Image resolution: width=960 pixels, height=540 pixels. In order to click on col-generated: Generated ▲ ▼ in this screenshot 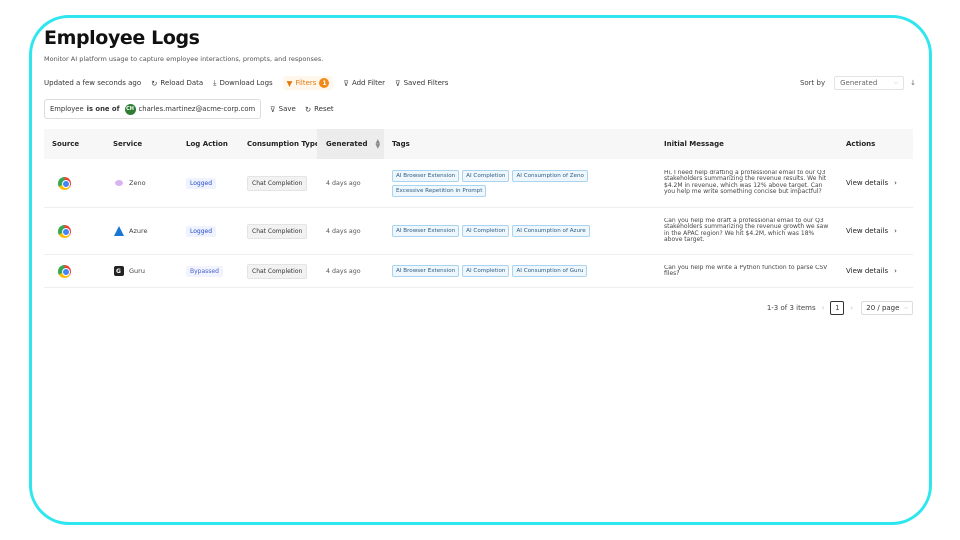, I will do `click(350, 144)`.